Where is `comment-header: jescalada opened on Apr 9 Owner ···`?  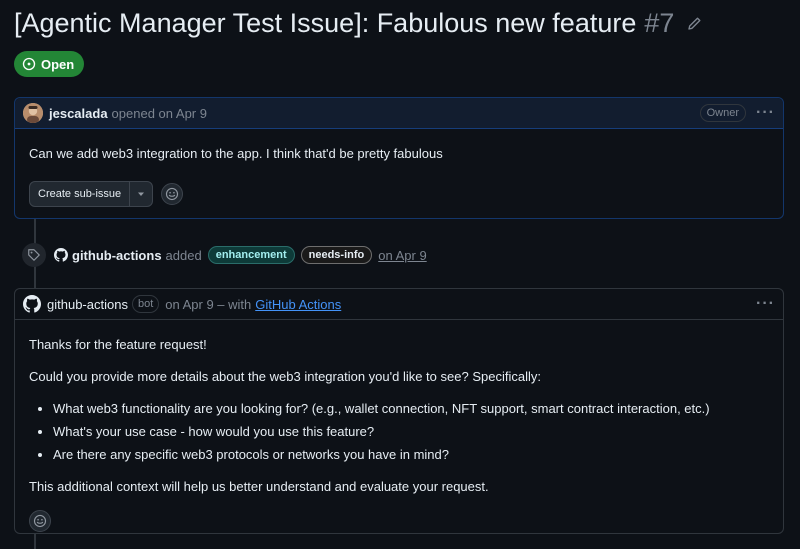
comment-header: jescalada opened on Apr 9 Owner ··· is located at coordinates (399, 113).